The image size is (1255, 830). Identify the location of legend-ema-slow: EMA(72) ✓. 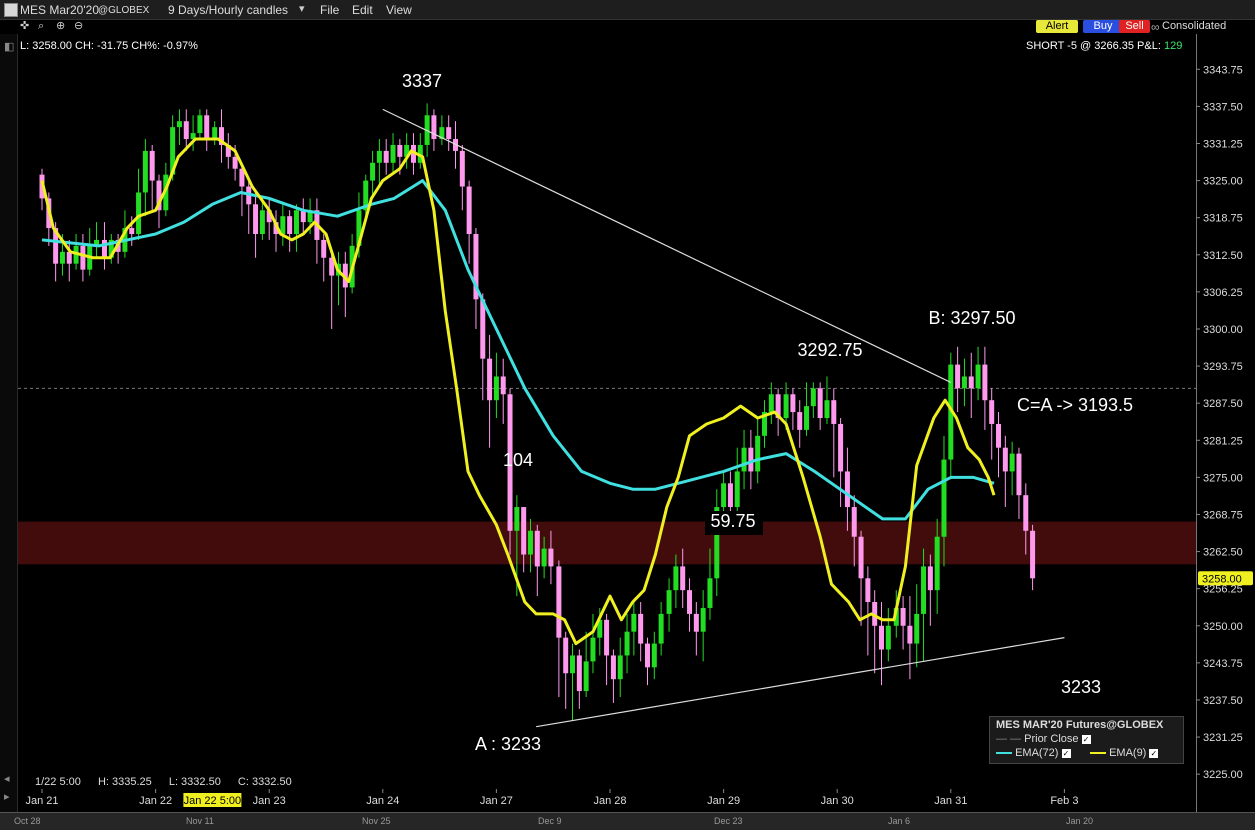
(1033, 753).